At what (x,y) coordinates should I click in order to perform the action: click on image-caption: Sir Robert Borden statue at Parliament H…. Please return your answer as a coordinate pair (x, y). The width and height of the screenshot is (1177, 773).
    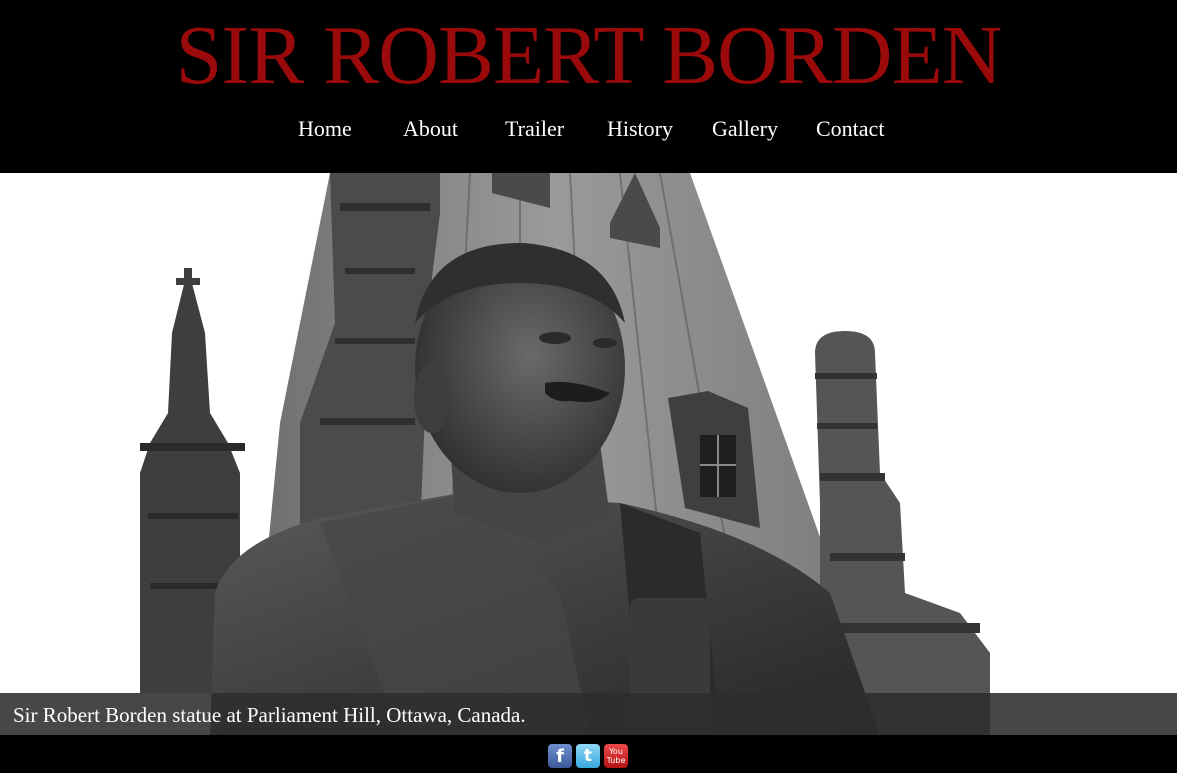
    Looking at the image, I should click on (269, 715).